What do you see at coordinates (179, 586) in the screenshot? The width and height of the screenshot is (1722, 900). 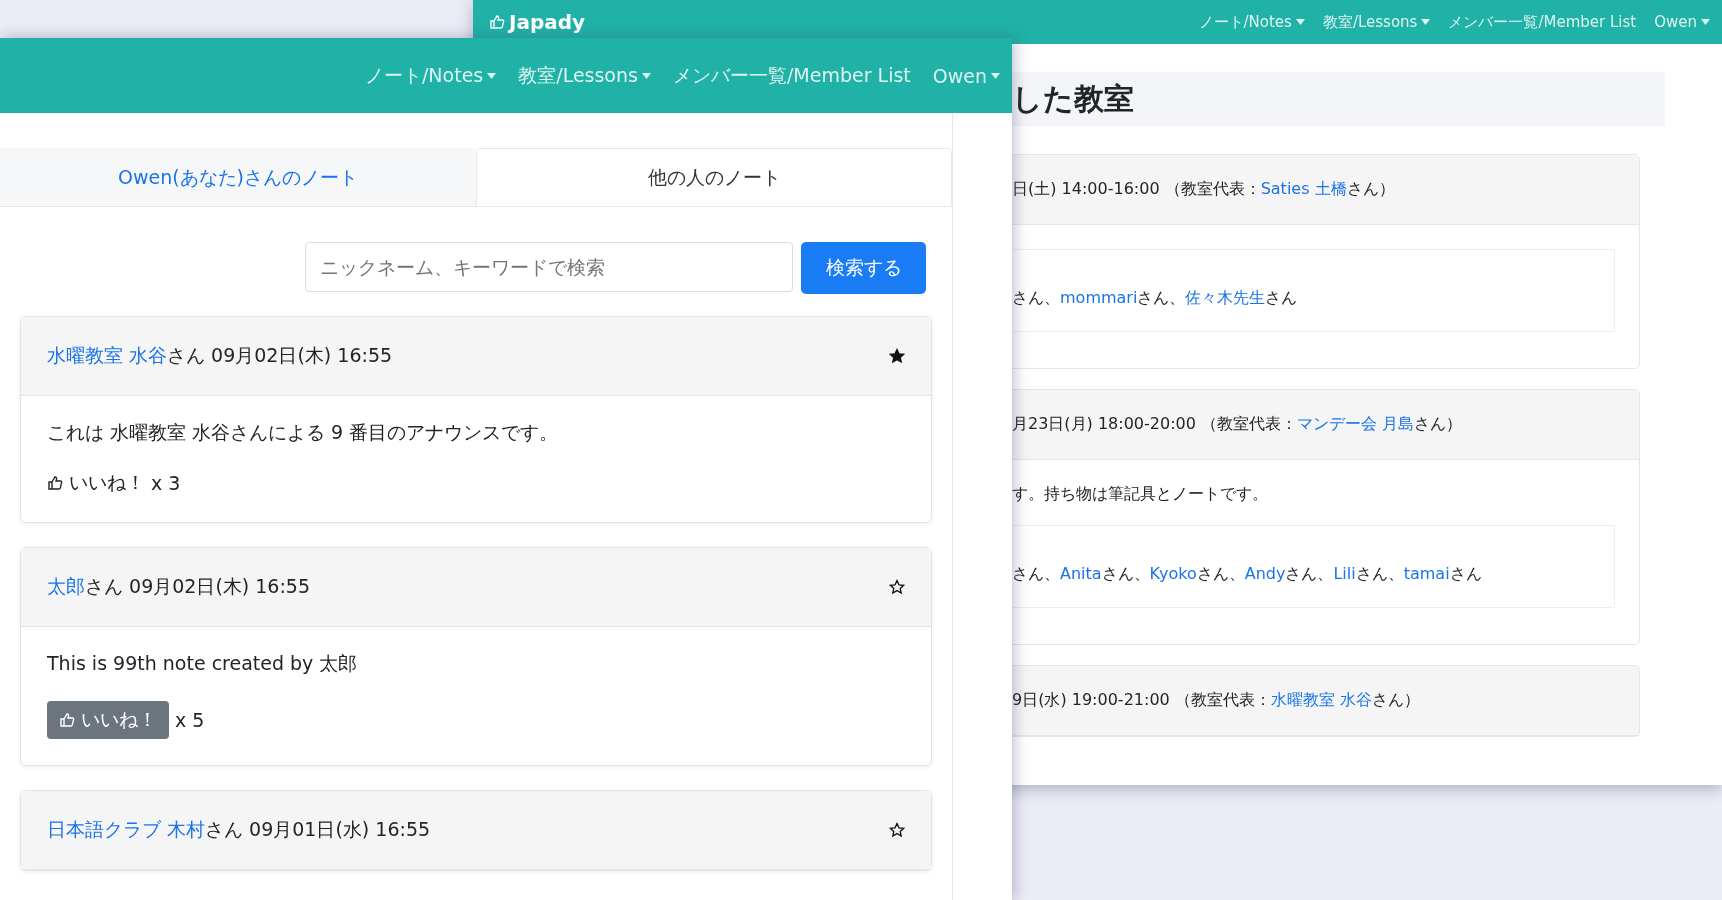 I see `note-header: 太郎さん 09月02日(木) 16:55` at bounding box center [179, 586].